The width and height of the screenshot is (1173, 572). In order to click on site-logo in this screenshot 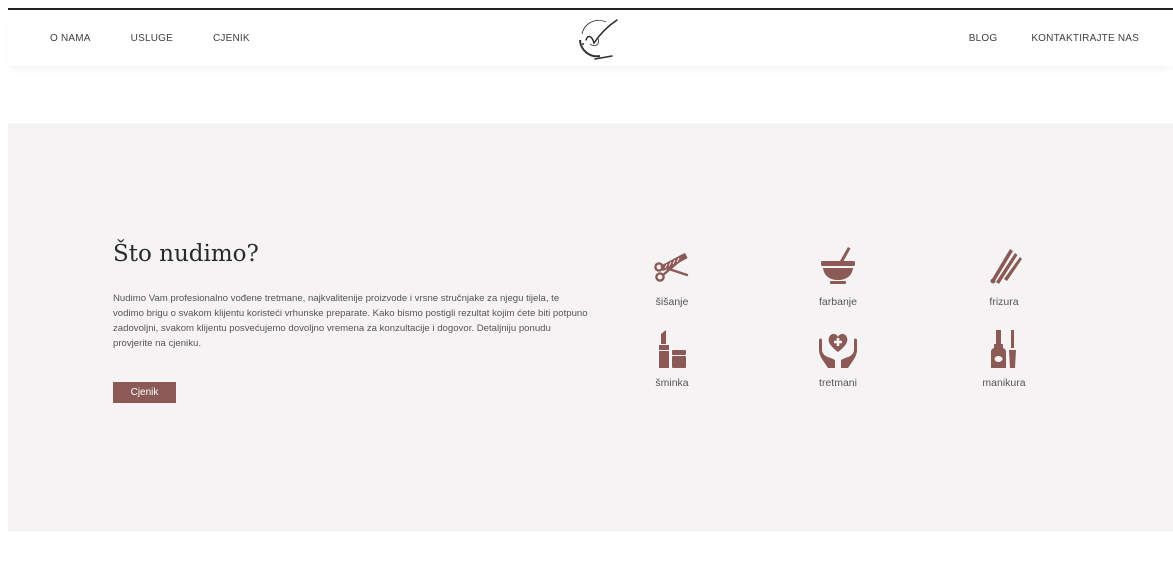, I will do `click(596, 39)`.